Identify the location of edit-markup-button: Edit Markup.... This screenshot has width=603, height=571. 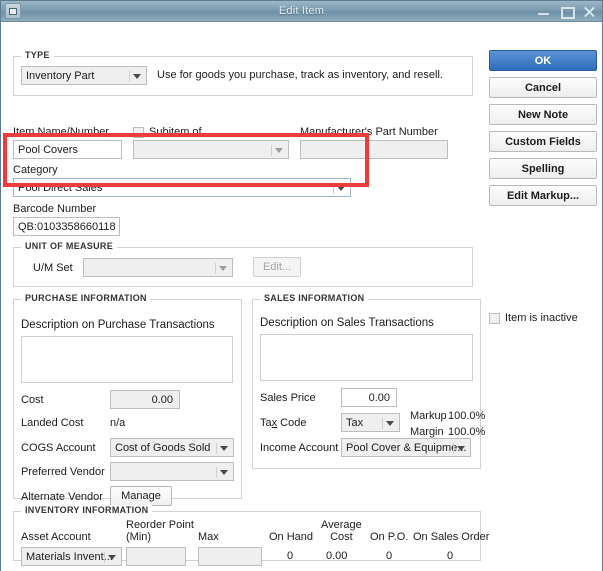
(543, 195).